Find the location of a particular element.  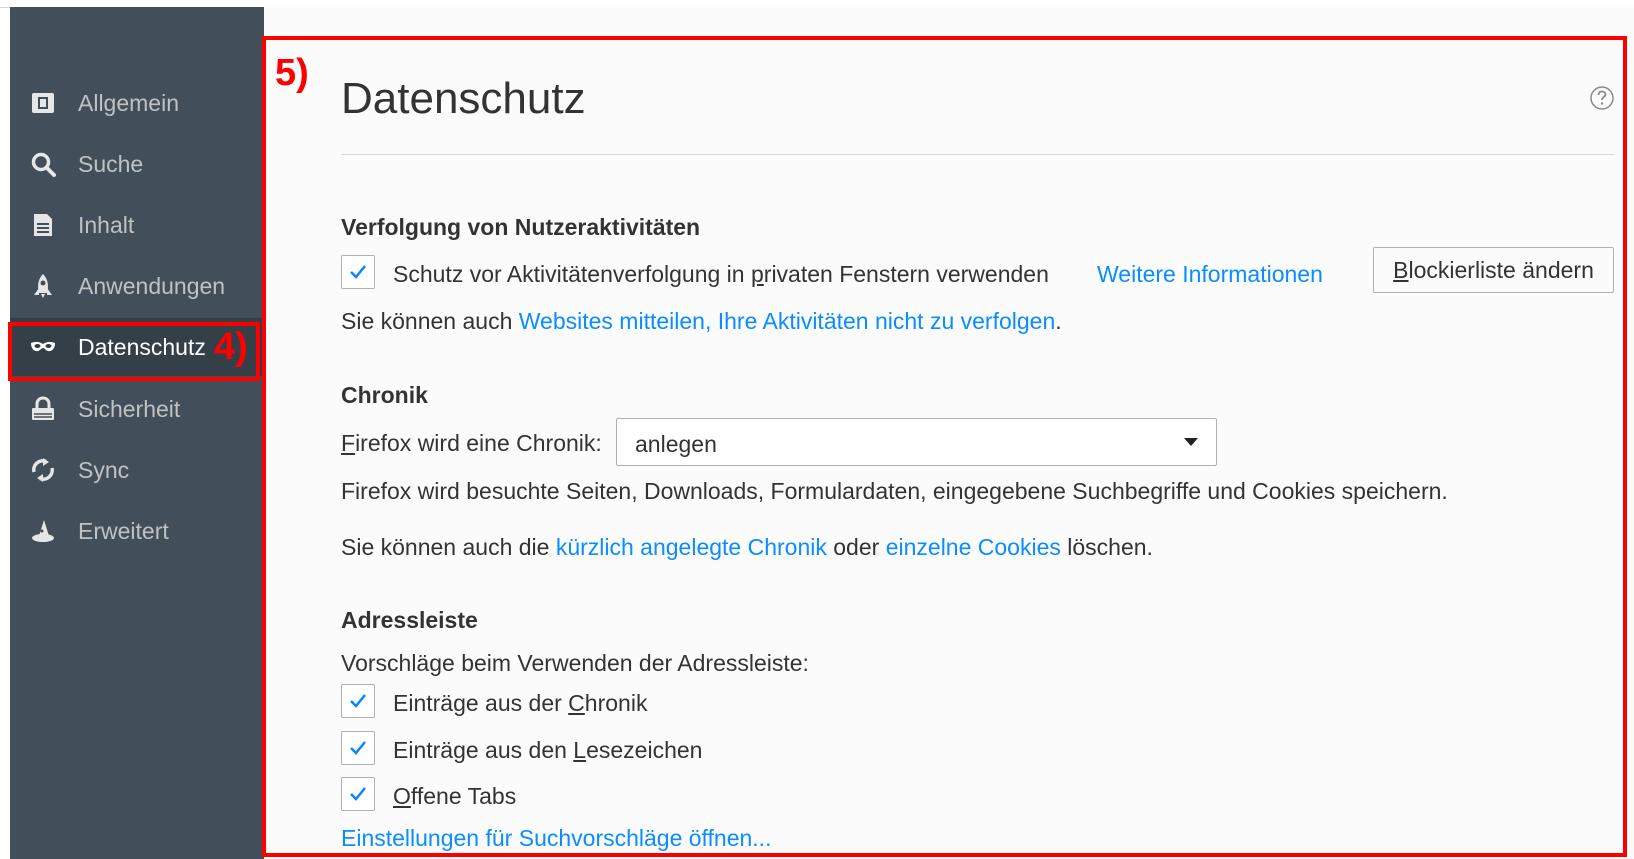

clear-text: Sie können auch die is located at coordinates (448, 547).